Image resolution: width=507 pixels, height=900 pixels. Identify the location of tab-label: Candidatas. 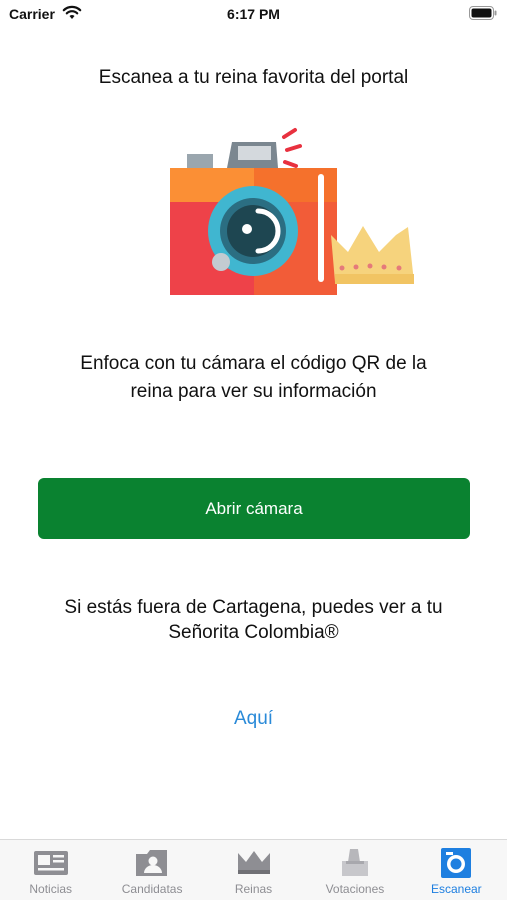
(152, 889).